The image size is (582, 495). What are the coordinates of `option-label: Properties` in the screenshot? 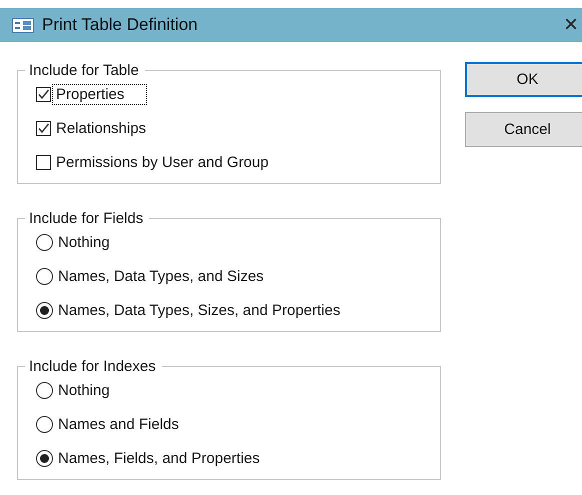 It's located at (100, 94).